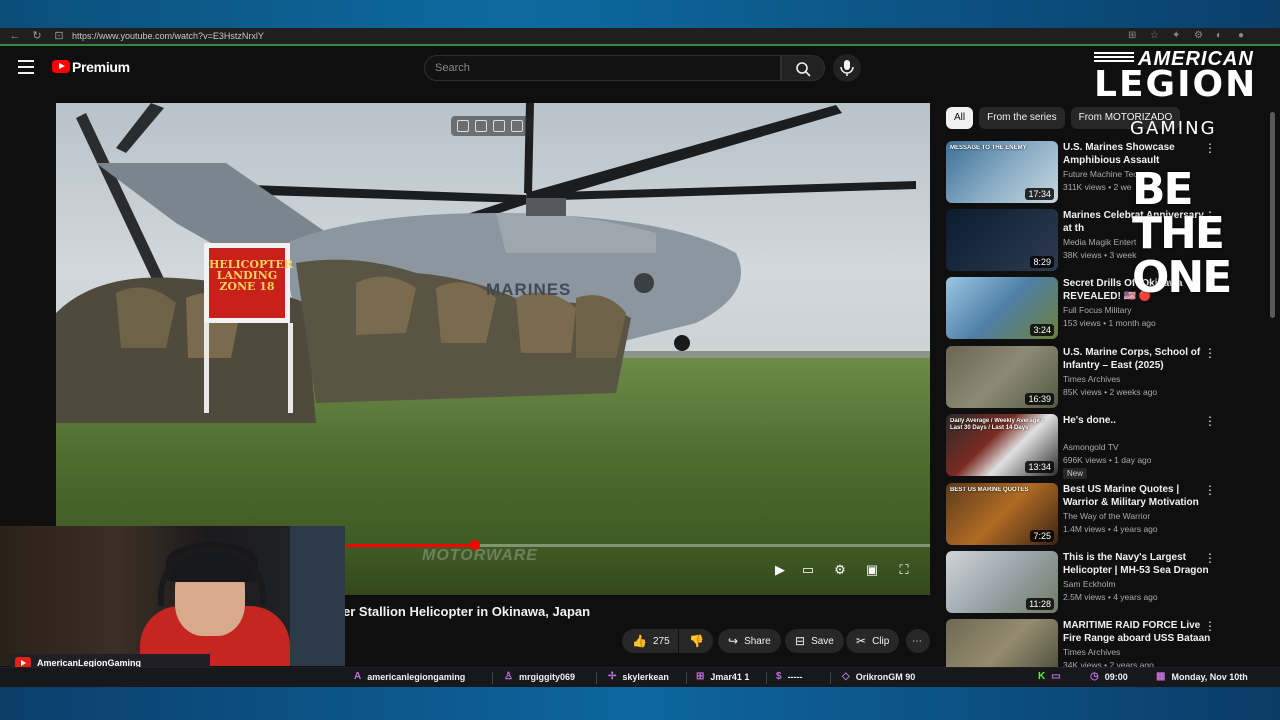 This screenshot has width=1280, height=720. I want to click on clip-button: ✂ Clip, so click(873, 641).